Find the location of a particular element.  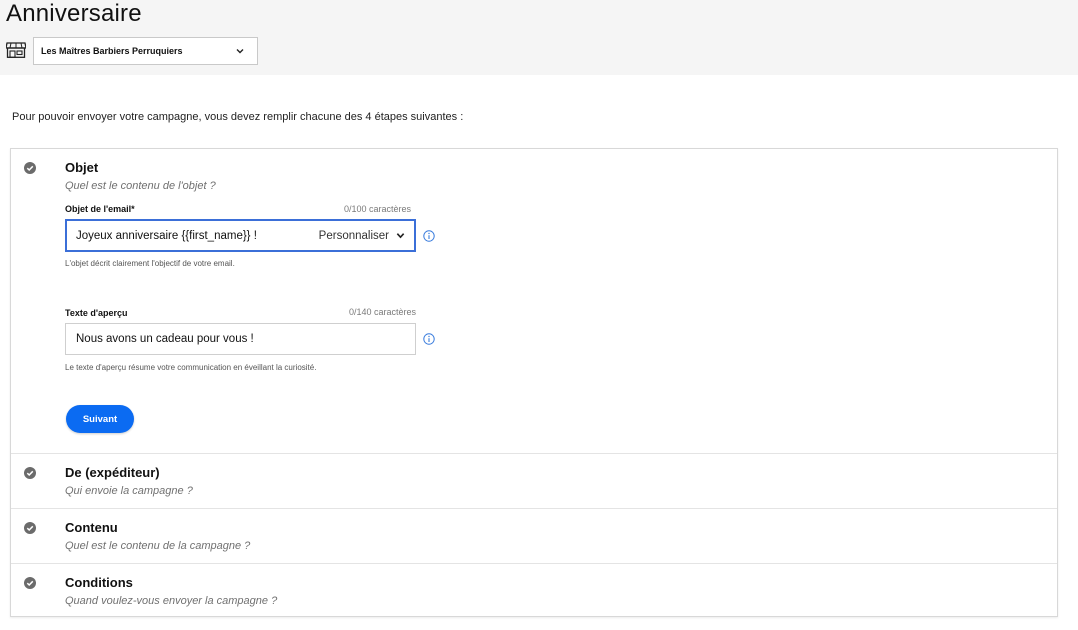

preview-input: Nous avons un cadeau pour vous ! is located at coordinates (240, 339).